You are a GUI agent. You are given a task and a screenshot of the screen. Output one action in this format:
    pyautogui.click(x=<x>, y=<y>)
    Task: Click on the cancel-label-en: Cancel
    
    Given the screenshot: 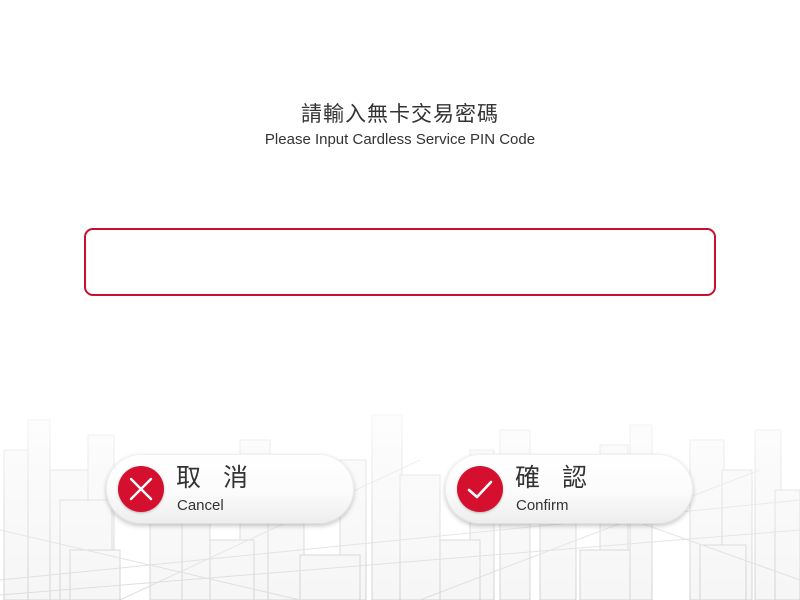 What is the action you would take?
    pyautogui.click(x=200, y=505)
    